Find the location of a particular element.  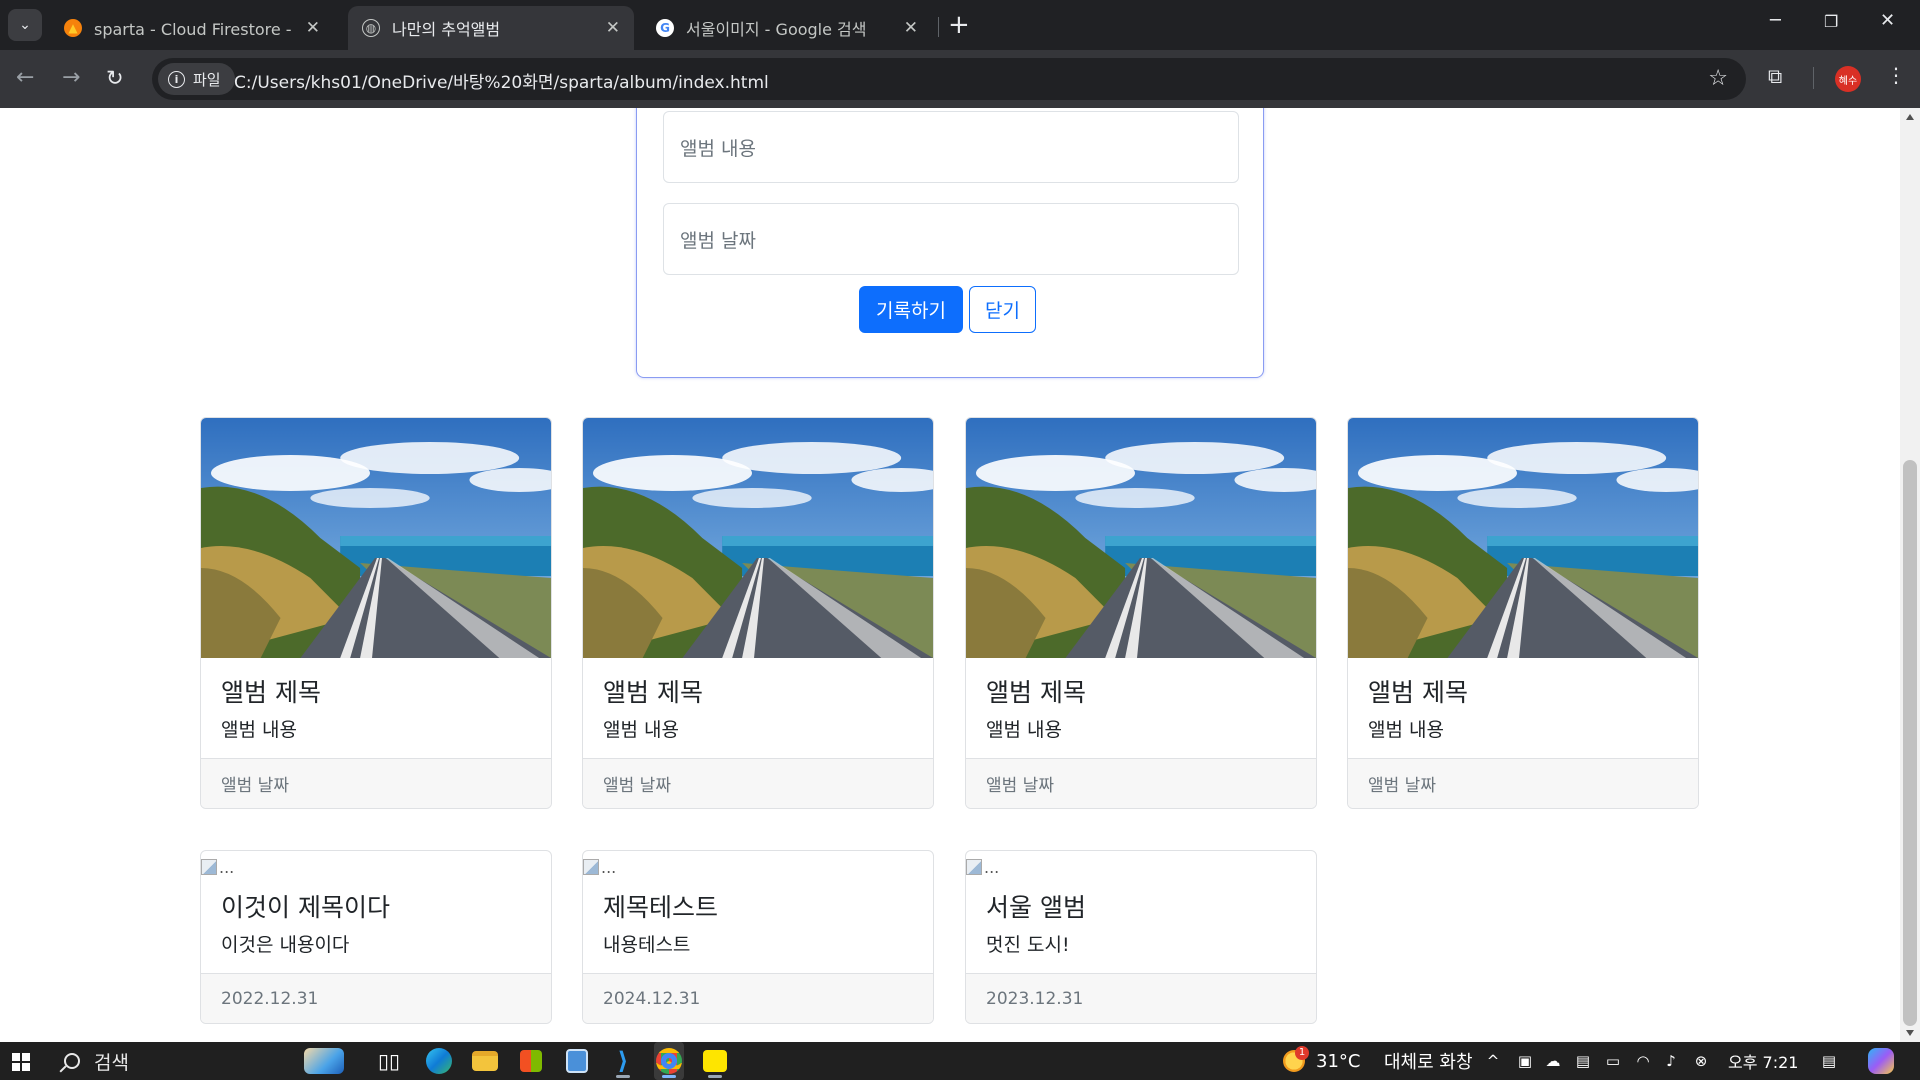

album-card: ... 제목테스트 내용테스트 2024.12.31 is located at coordinates (758, 937).